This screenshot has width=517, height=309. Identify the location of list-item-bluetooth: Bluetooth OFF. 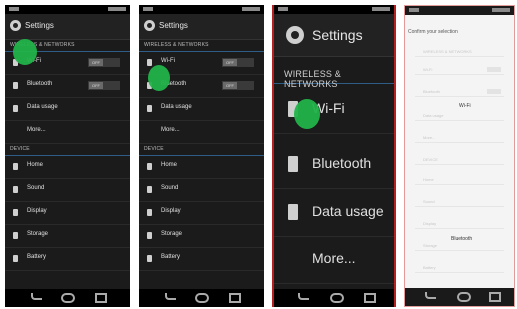
(67, 86).